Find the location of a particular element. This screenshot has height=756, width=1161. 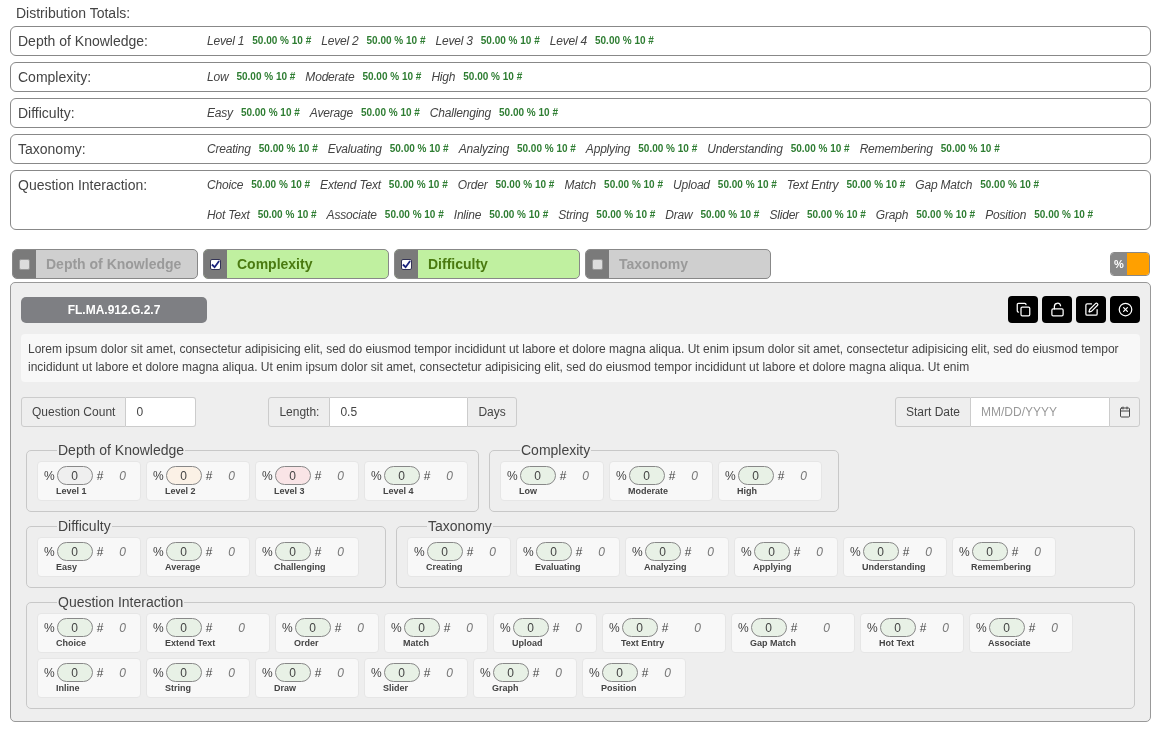

item-name: Remembering is located at coordinates (896, 149).